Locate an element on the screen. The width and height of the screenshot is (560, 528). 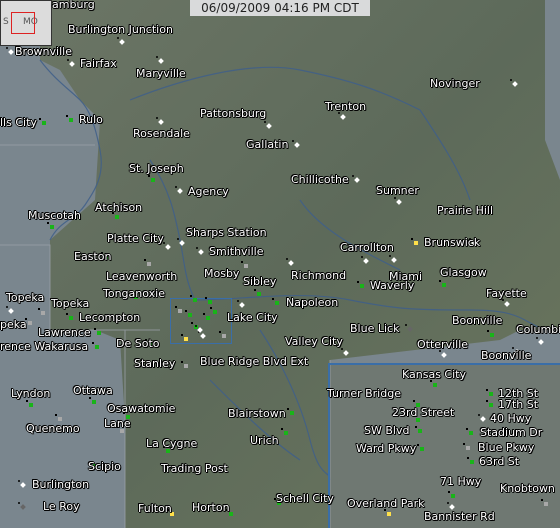
lecompton-station-label: Lecompton is located at coordinates (109, 318).